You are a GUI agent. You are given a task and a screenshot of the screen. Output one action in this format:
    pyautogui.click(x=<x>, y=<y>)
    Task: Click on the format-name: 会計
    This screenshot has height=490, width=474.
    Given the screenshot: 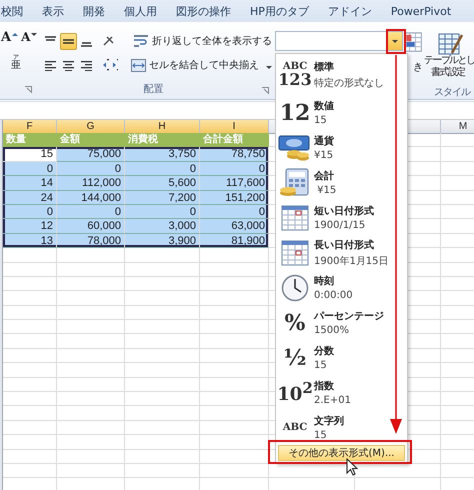 What is the action you would take?
    pyautogui.click(x=324, y=176)
    